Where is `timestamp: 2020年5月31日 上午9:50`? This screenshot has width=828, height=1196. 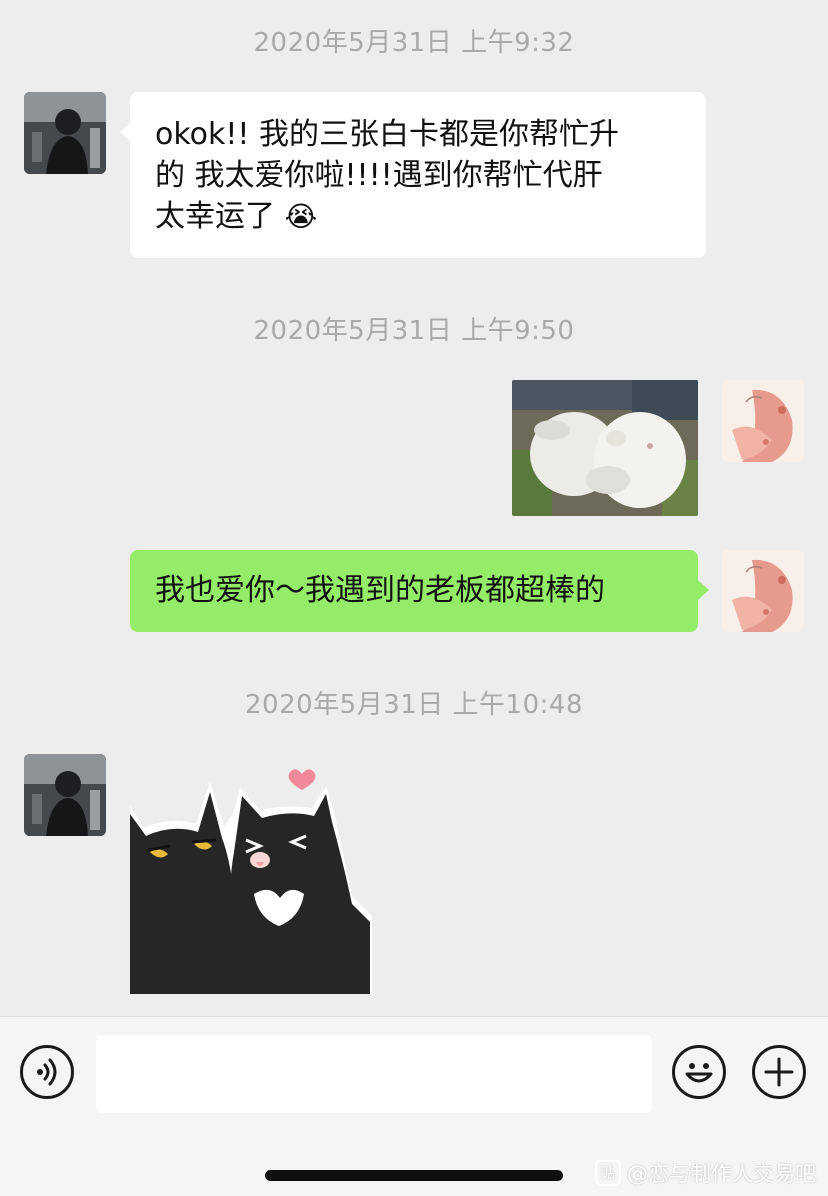 timestamp: 2020年5月31日 上午9:50 is located at coordinates (414, 331).